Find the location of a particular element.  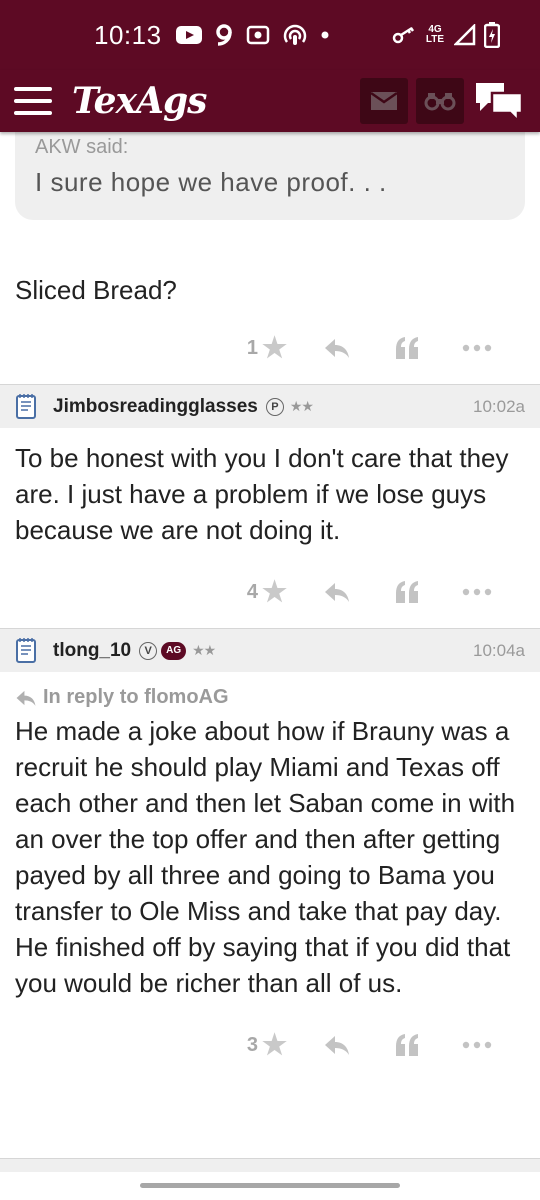

reply-to-link: In reply to flomoAG is located at coordinates (270, 690).